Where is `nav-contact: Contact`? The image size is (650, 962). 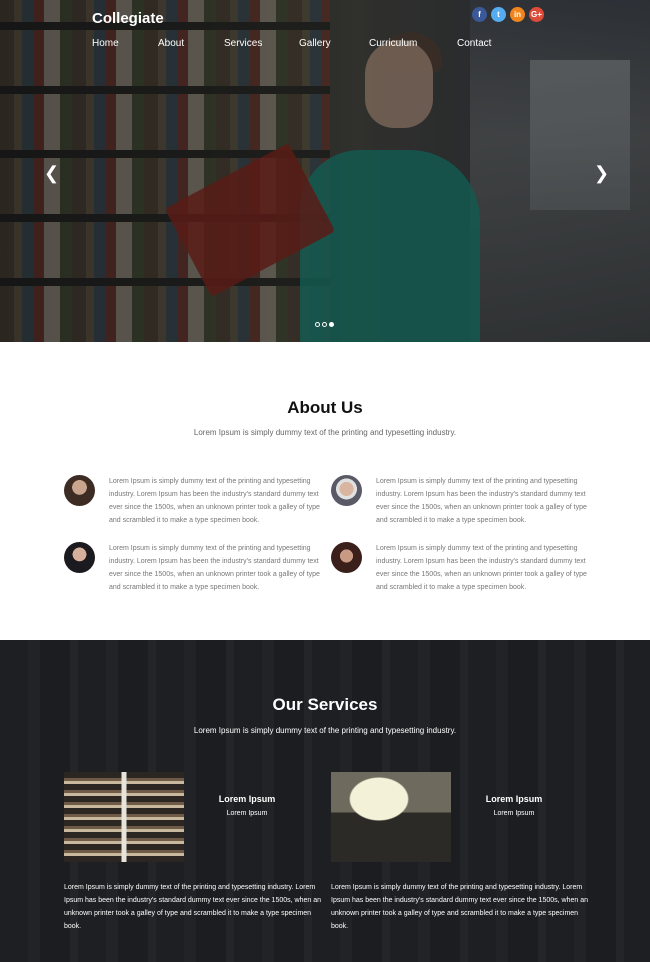
nav-contact: Contact is located at coordinates (474, 43).